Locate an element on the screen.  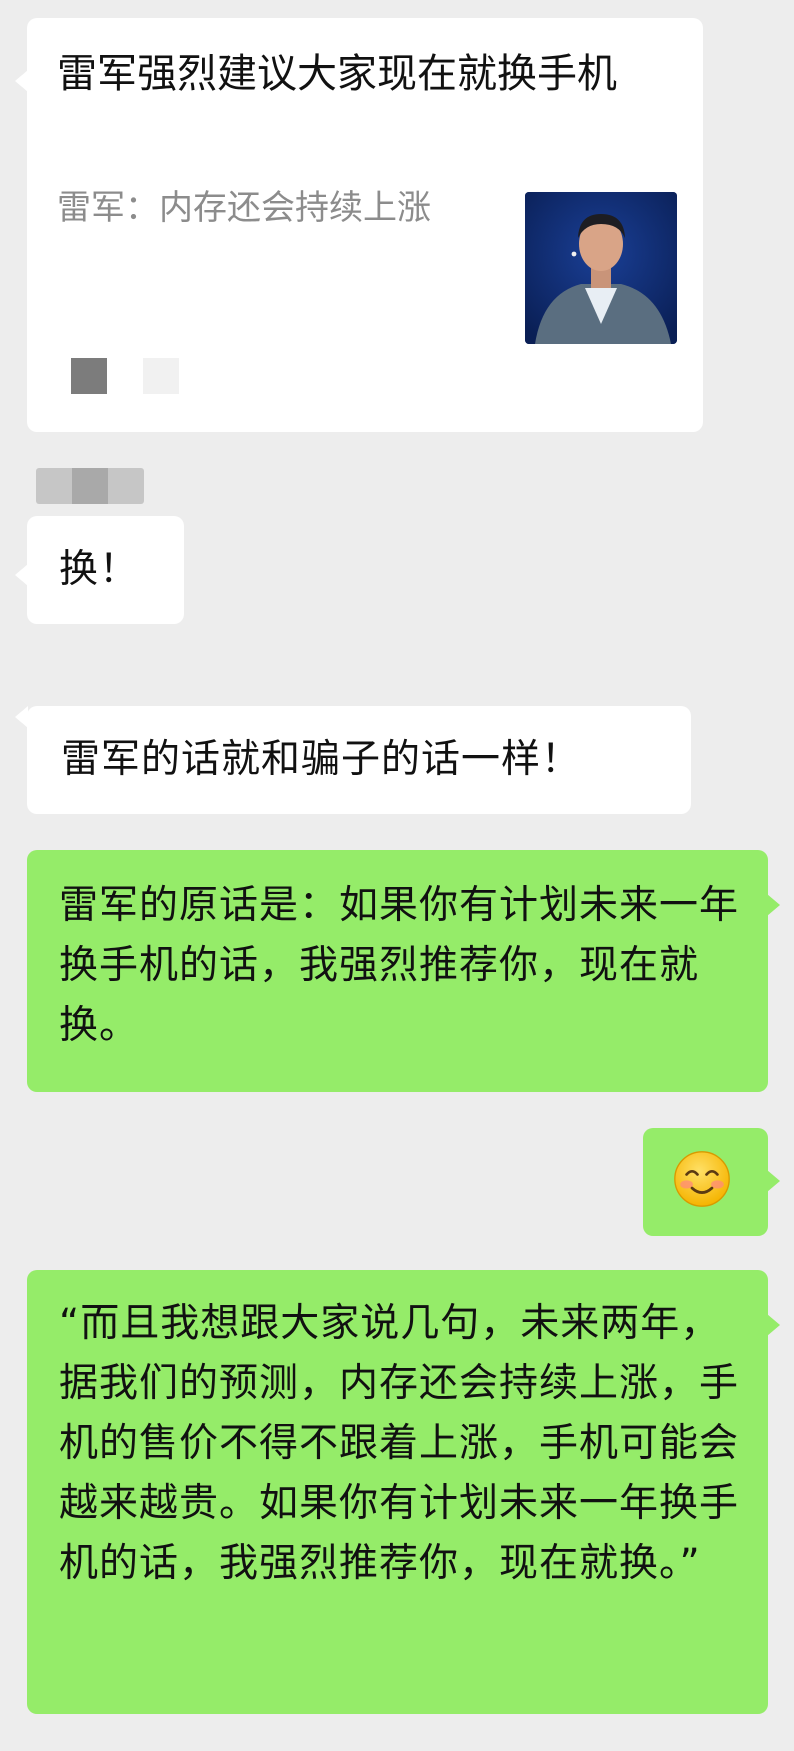
outgoing-text-message: 雷军的原话是：如果你有计划未来一年换手机的话，我强烈推荐你，现在就换。 is located at coordinates (403, 971).